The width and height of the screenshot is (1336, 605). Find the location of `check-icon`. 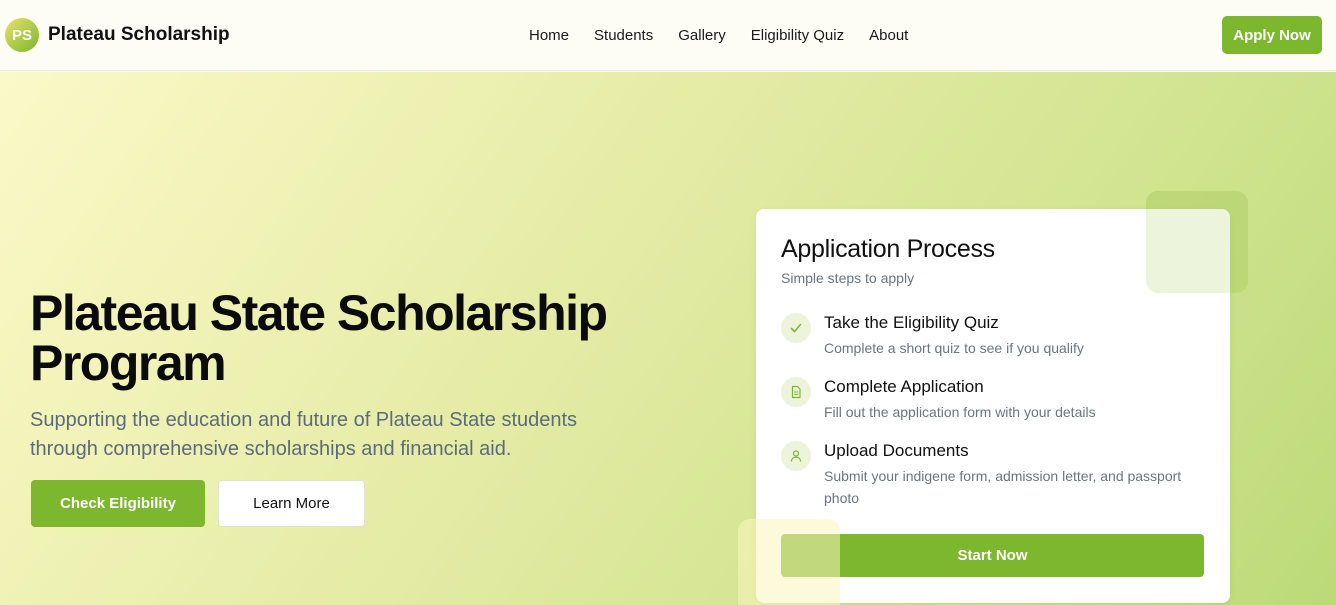

check-icon is located at coordinates (796, 328).